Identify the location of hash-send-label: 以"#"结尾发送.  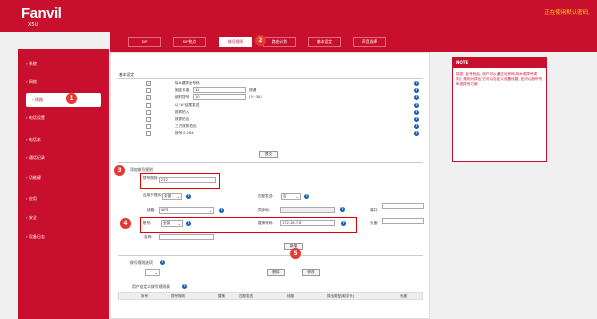
(187, 105).